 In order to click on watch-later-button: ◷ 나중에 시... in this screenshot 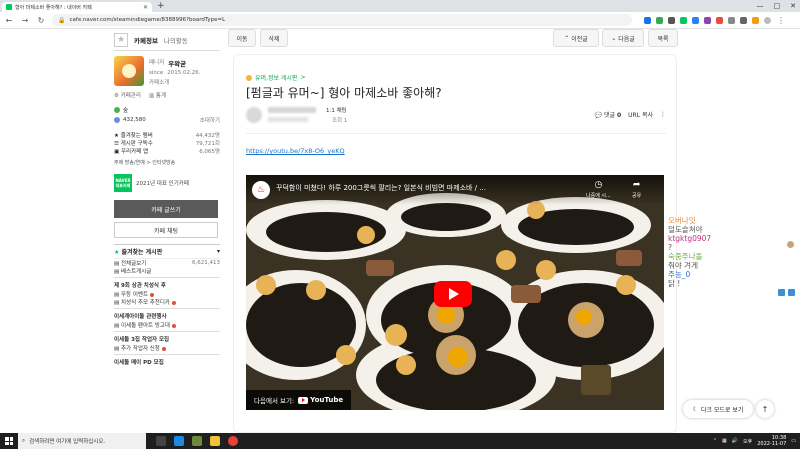, I will do `click(598, 189)`.